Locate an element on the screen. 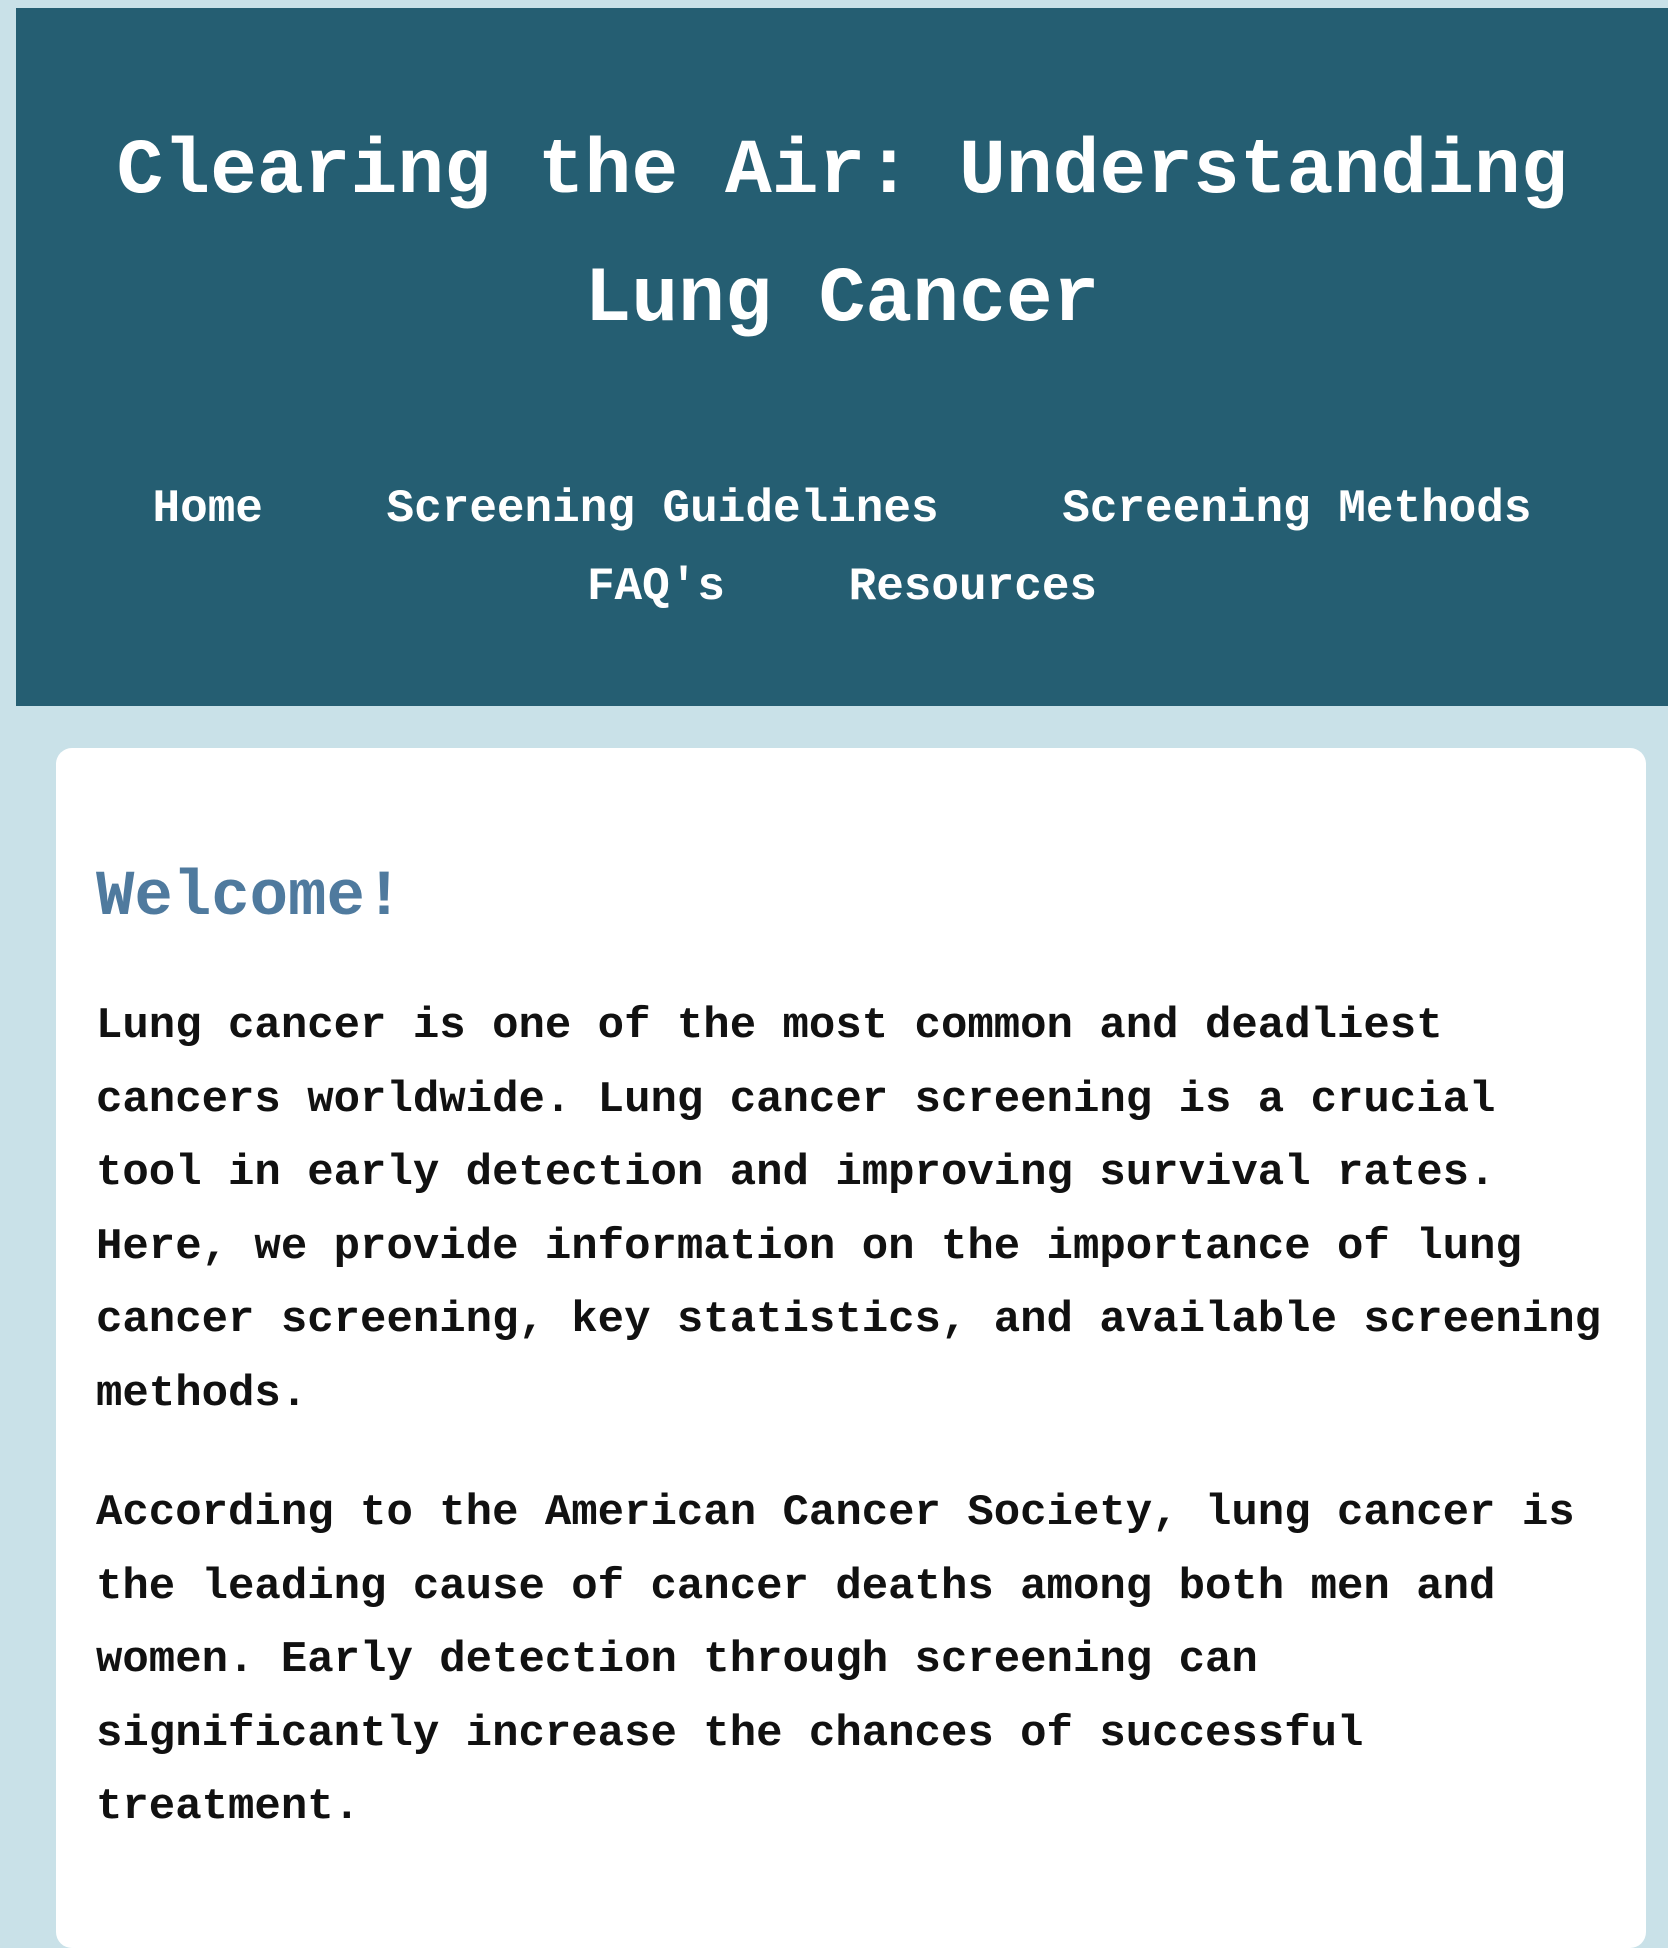  nav-link-faqs: FAQ's is located at coordinates (656, 587).